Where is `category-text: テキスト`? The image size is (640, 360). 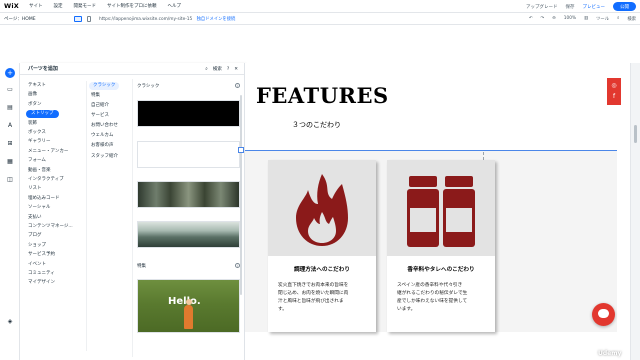 category-text: テキスト is located at coordinates (54, 85).